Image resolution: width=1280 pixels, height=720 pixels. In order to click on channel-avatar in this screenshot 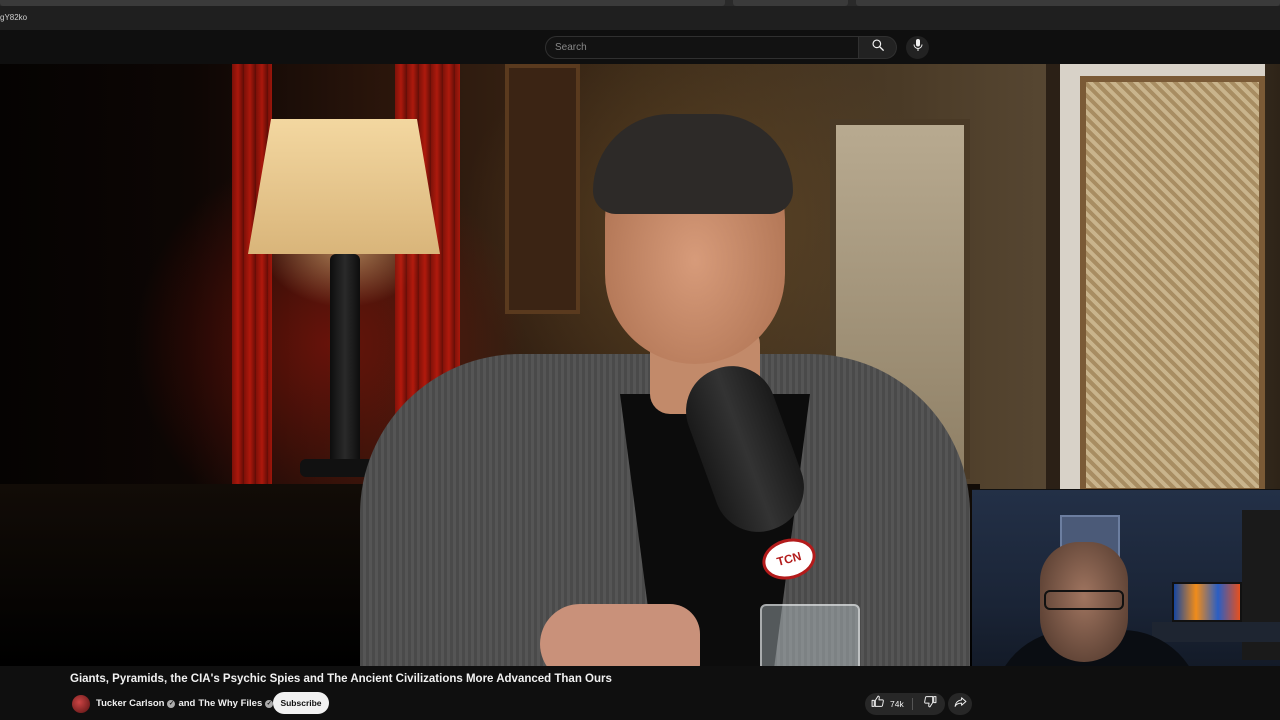, I will do `click(81, 704)`.